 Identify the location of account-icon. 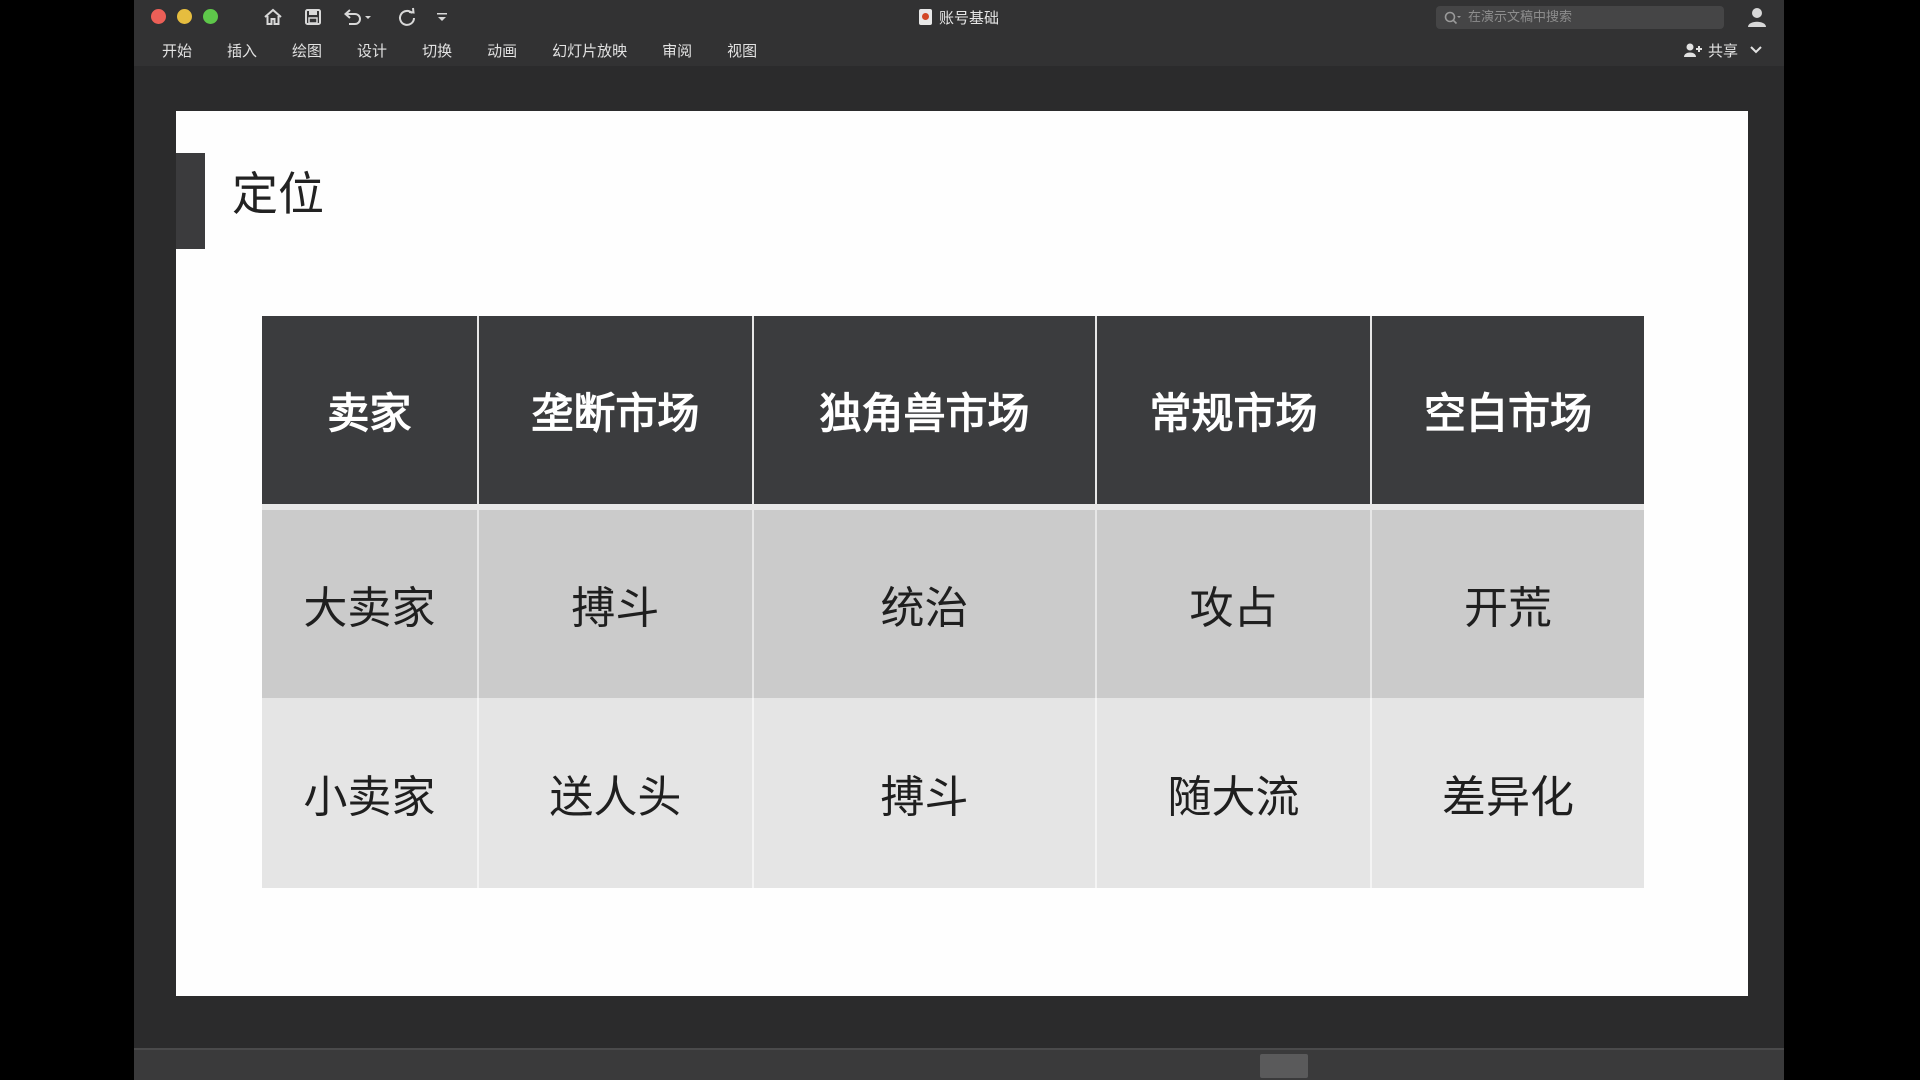
(1756, 17).